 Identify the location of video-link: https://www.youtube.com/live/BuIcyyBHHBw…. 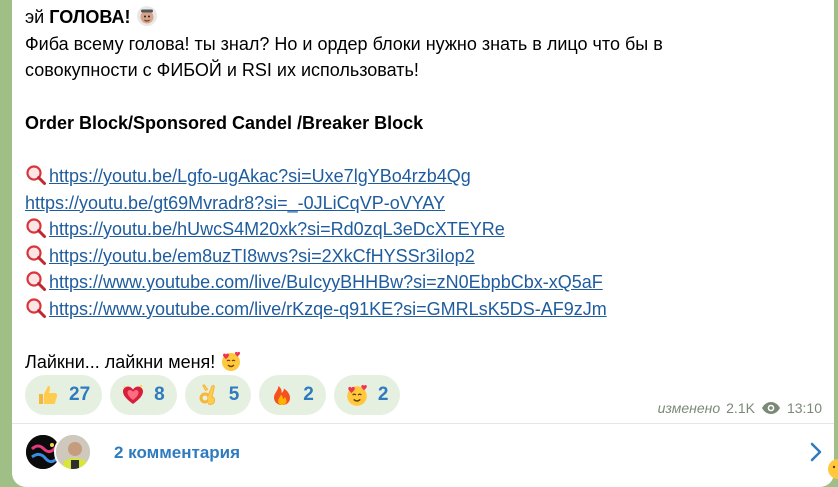
(326, 282).